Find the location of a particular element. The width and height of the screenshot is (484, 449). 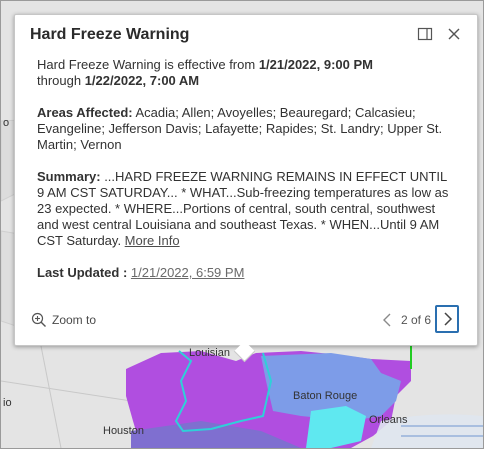

map-label-houston: Houston is located at coordinates (123, 431).